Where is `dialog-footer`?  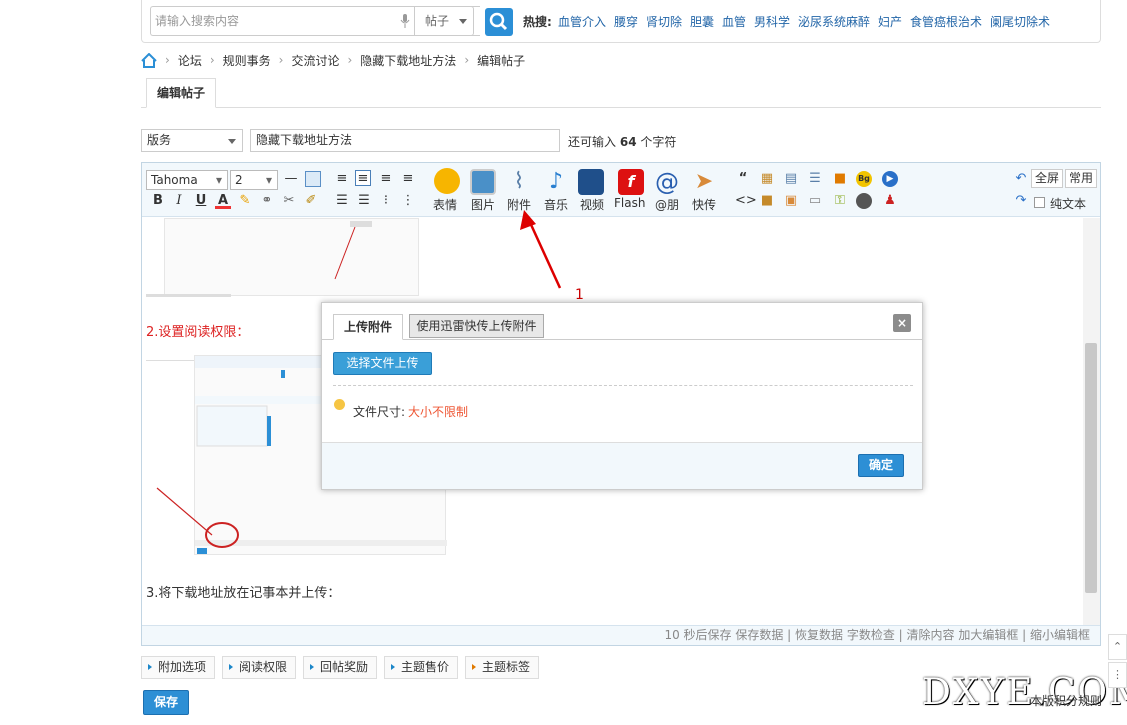 dialog-footer is located at coordinates (622, 465).